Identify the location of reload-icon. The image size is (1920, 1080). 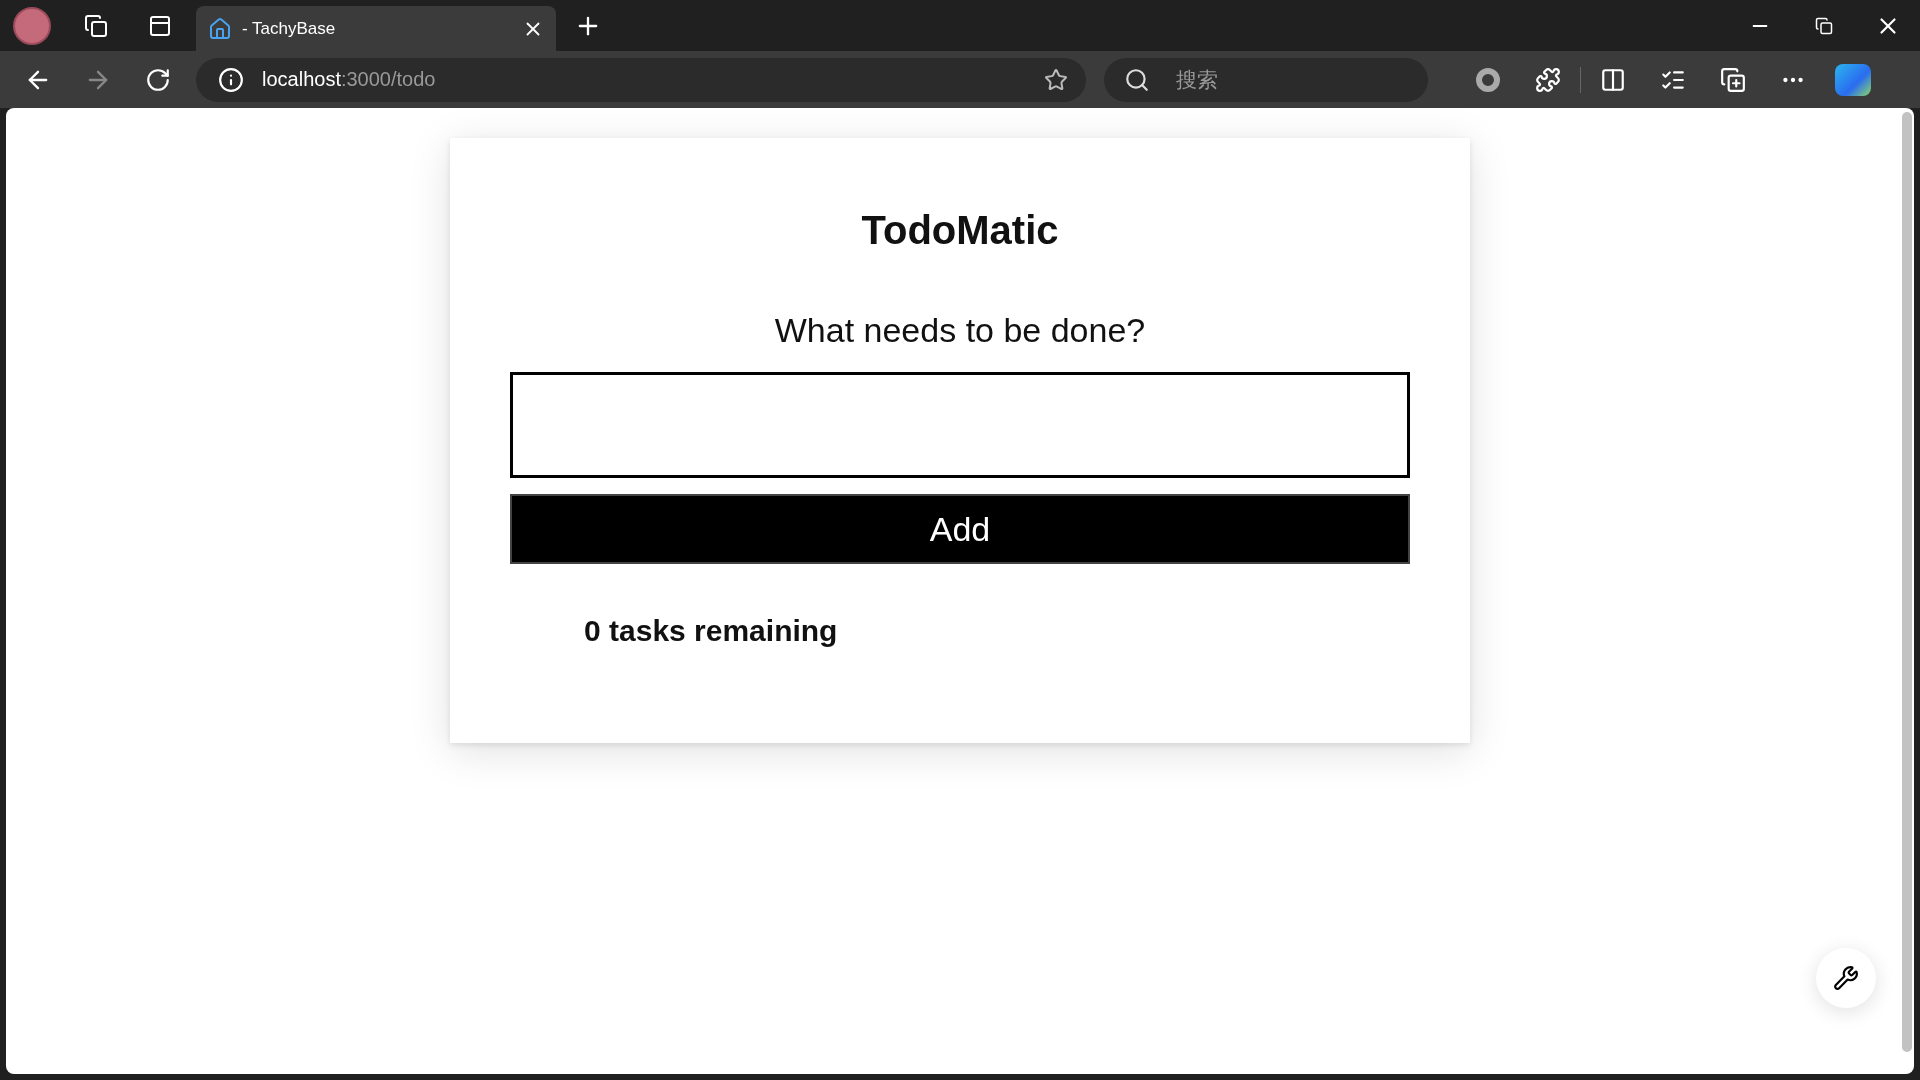
(158, 79).